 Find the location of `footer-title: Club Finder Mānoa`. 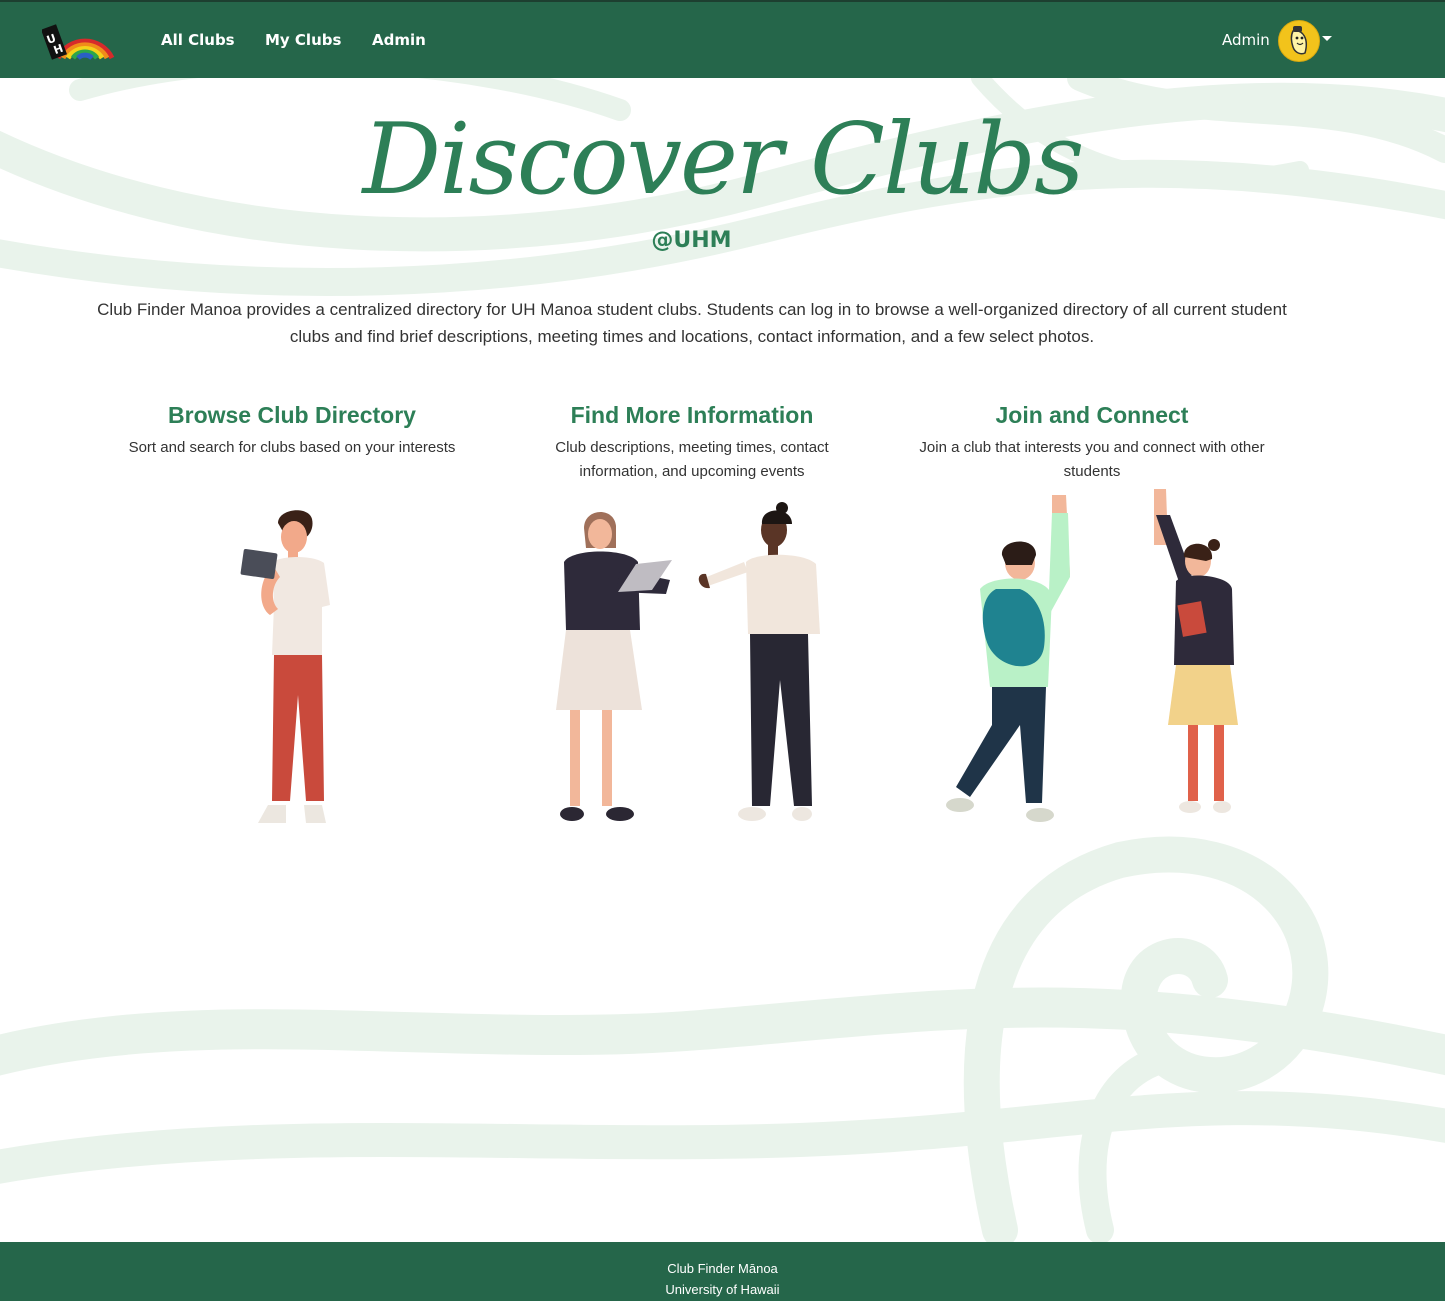

footer-title: Club Finder Mānoa is located at coordinates (722, 1268).